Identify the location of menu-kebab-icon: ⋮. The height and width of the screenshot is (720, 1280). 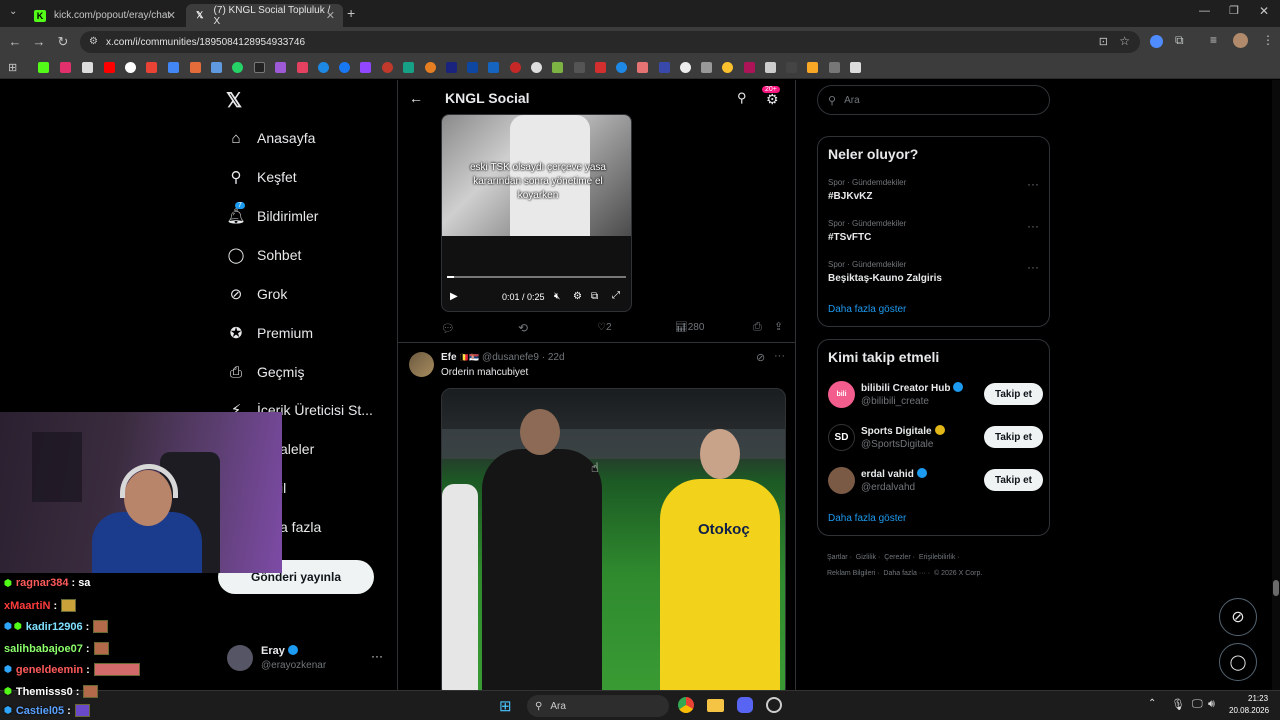
(1268, 40).